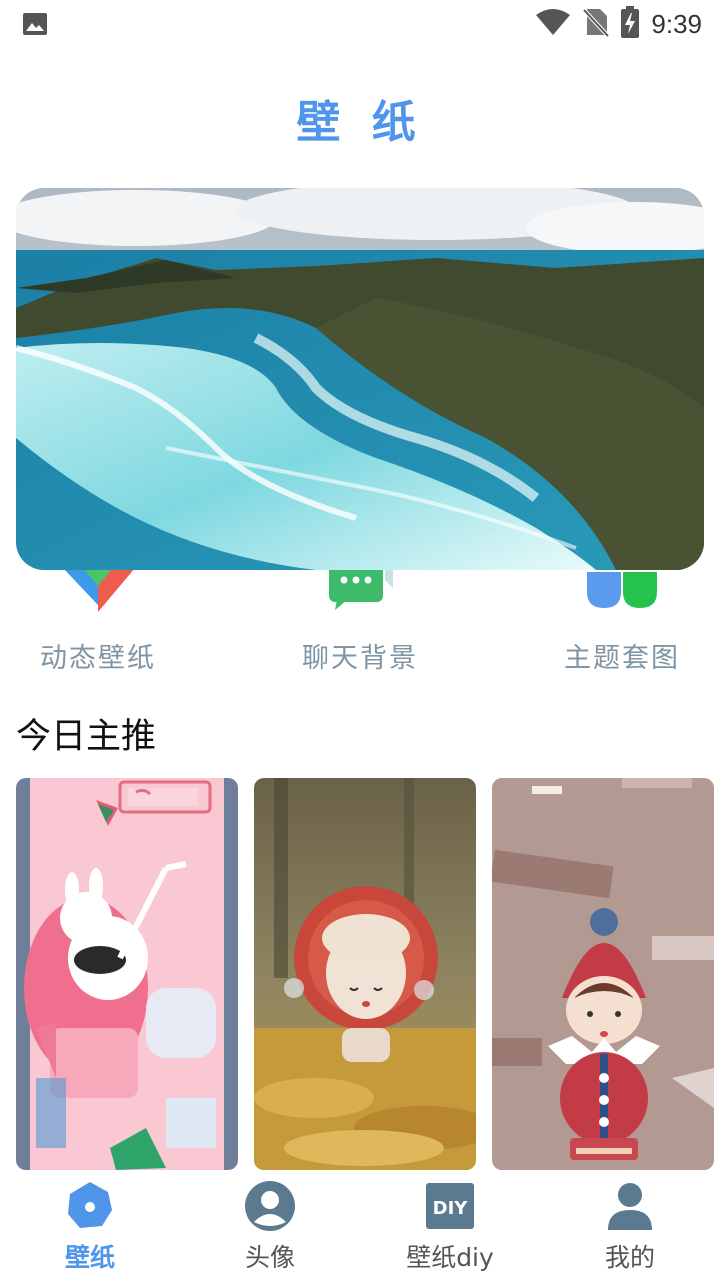  I want to click on no-sim-icon, so click(596, 24).